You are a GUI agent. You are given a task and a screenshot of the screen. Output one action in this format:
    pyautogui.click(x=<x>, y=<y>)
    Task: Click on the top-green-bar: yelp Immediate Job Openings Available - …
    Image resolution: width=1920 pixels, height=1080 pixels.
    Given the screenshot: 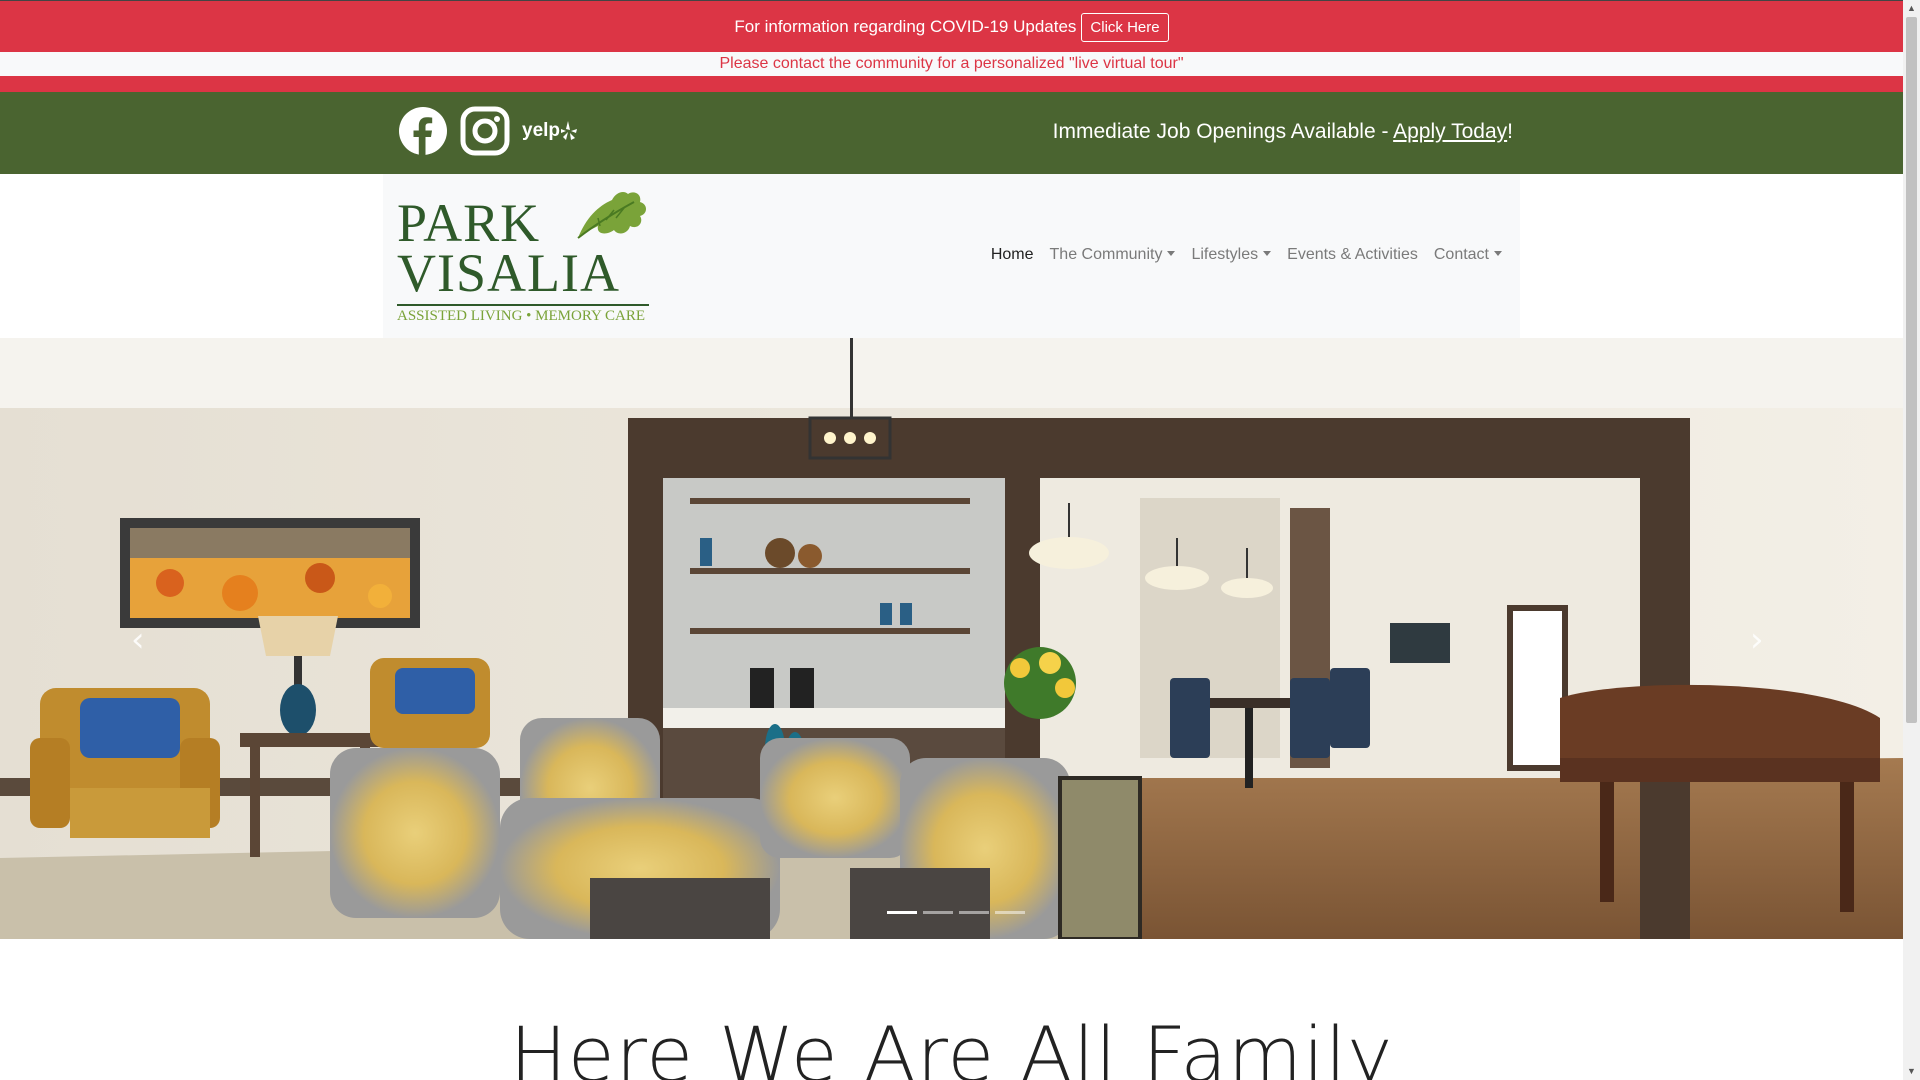 What is the action you would take?
    pyautogui.click(x=951, y=133)
    